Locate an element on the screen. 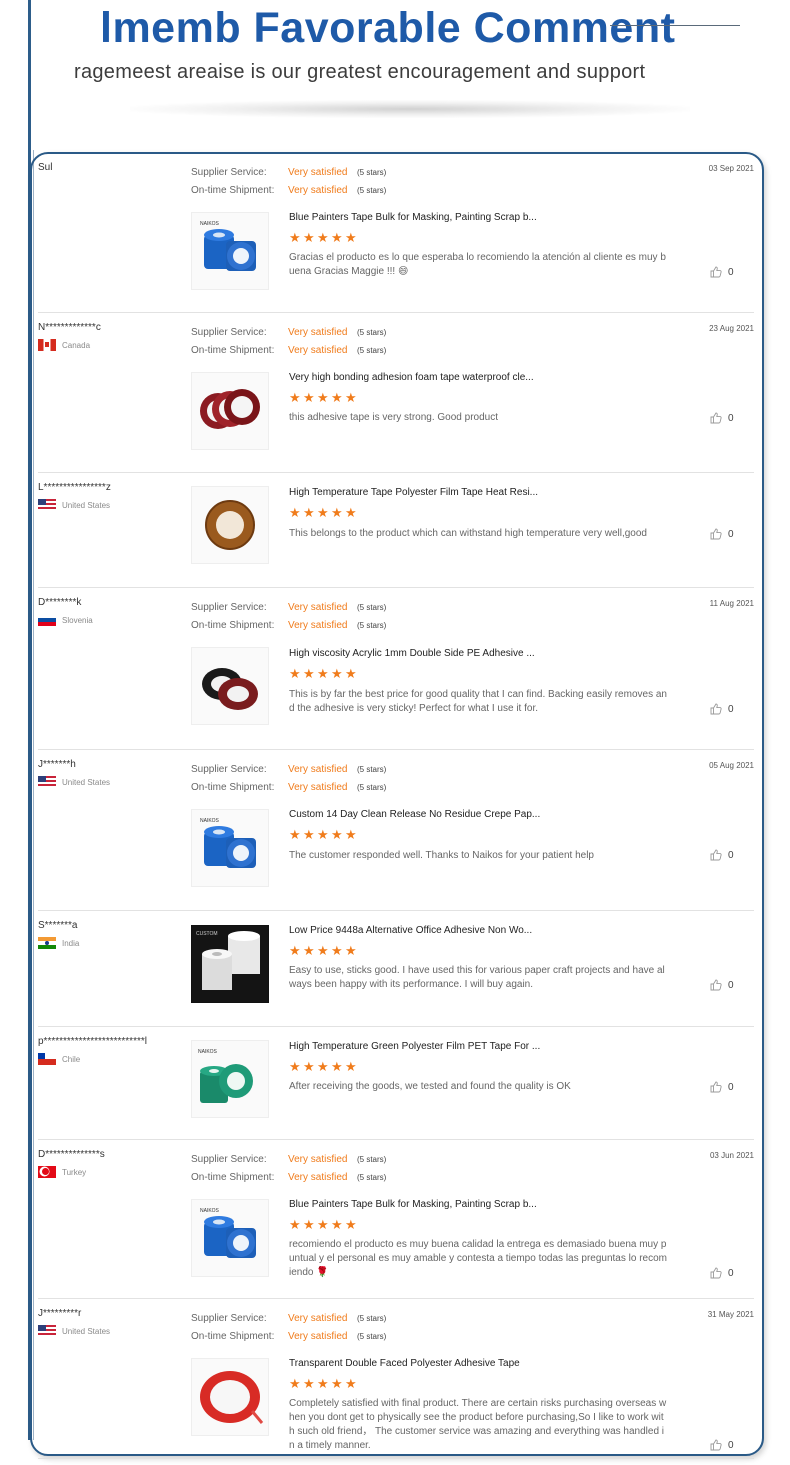 The image size is (790, 1465). country-name: United States is located at coordinates (86, 1331).